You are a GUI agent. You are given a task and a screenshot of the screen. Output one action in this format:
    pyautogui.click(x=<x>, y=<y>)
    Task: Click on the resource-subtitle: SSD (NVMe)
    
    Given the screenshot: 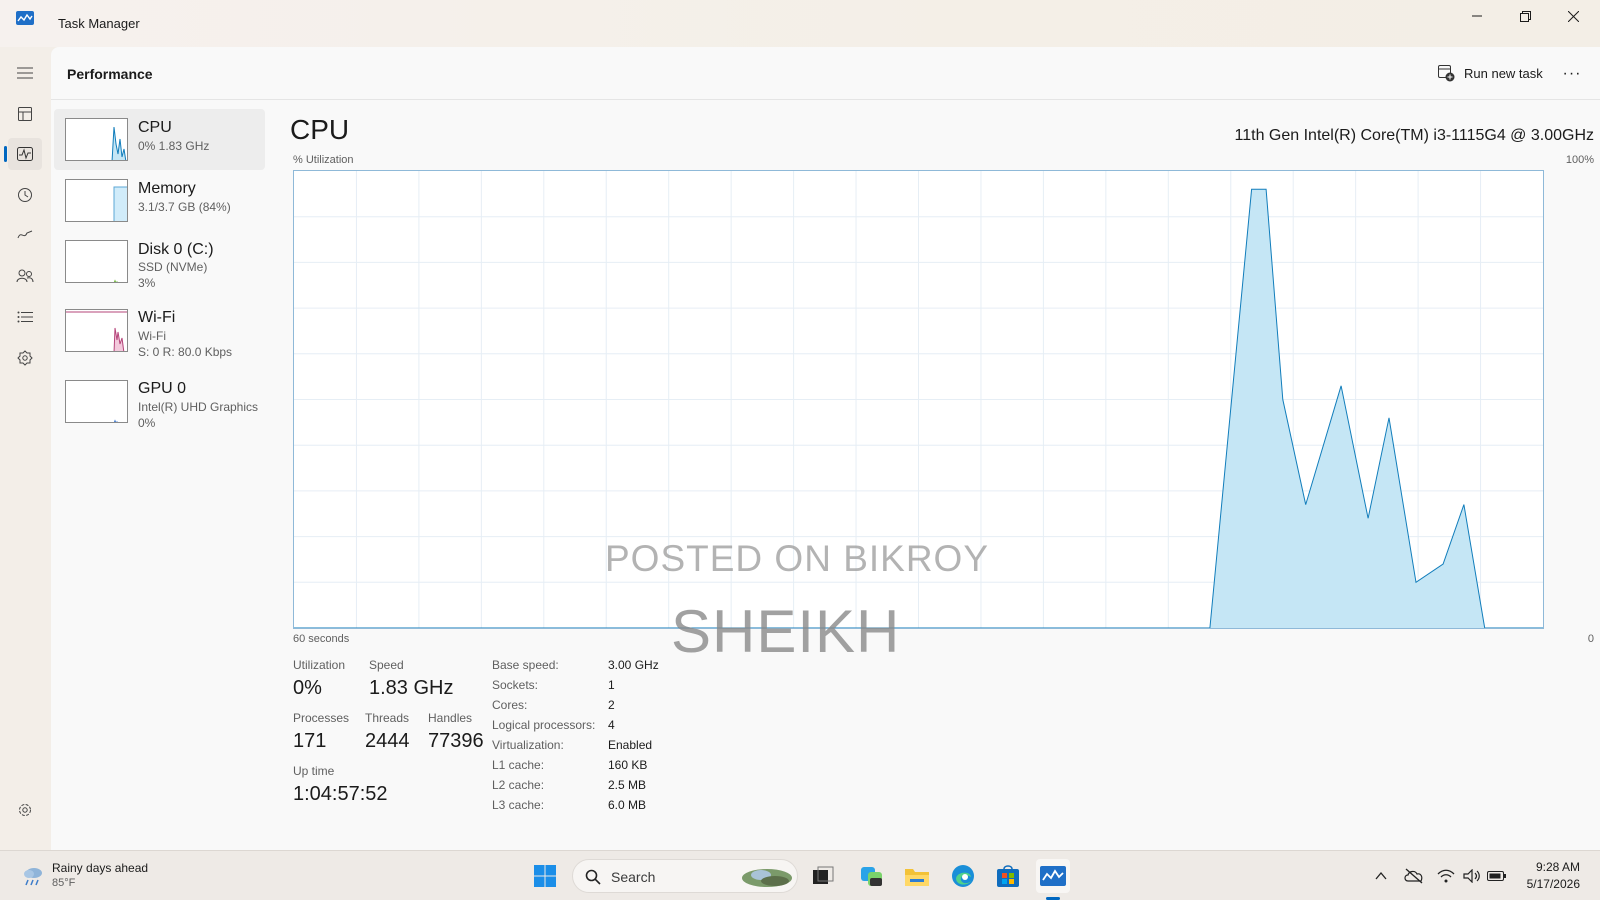 What is the action you would take?
    pyautogui.click(x=173, y=267)
    